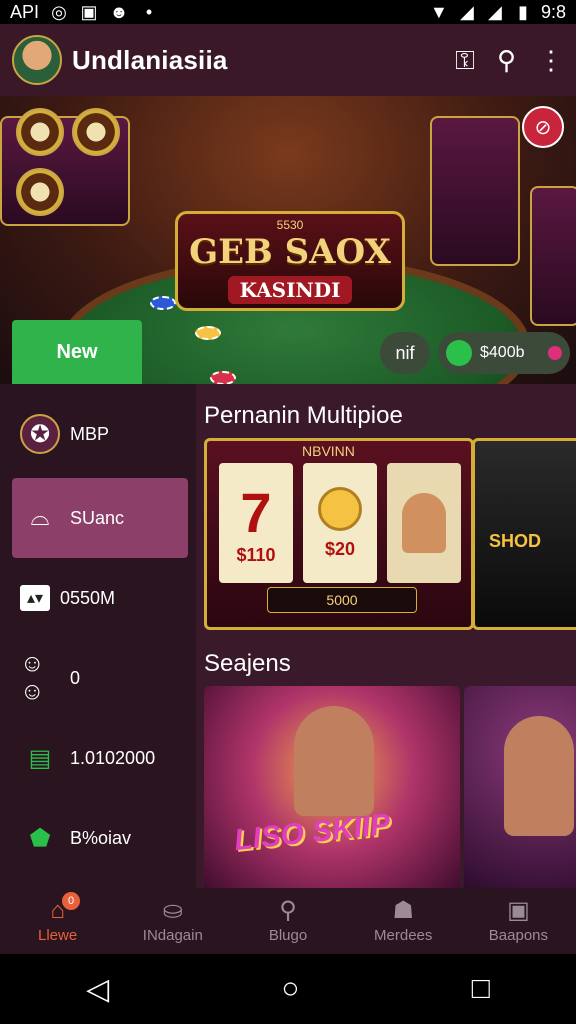 This screenshot has width=576, height=1024. What do you see at coordinates (40, 758) in the screenshot?
I see `document-icon: ▤` at bounding box center [40, 758].